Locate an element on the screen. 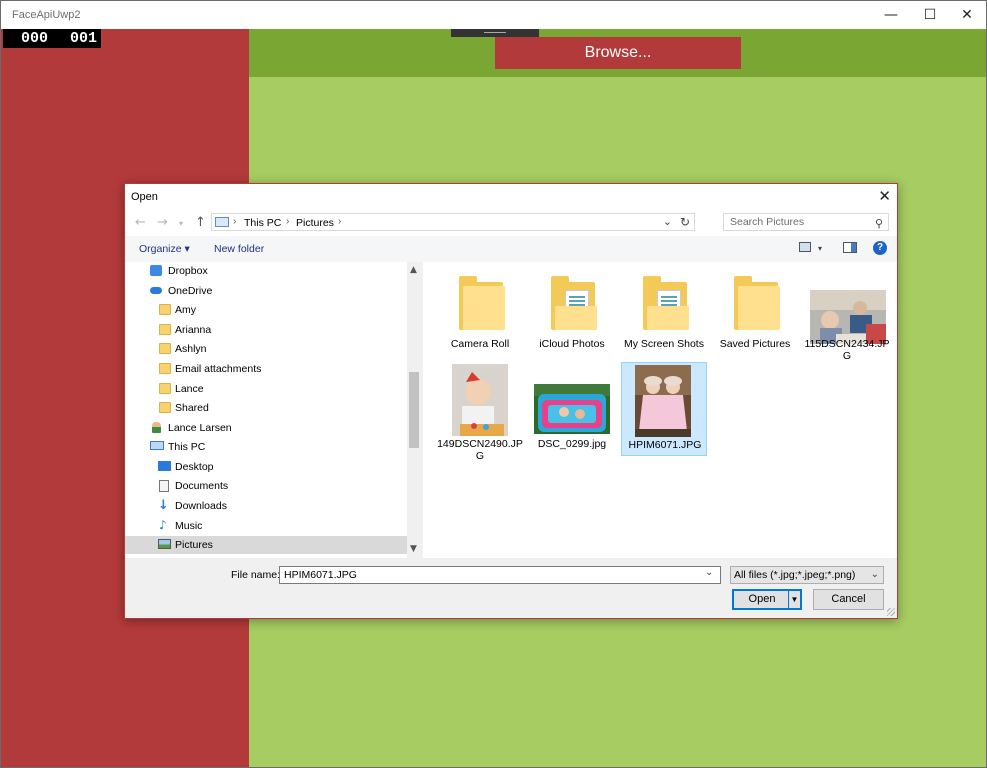 The image size is (987, 768). download-icon: ↓ is located at coordinates (163, 505).